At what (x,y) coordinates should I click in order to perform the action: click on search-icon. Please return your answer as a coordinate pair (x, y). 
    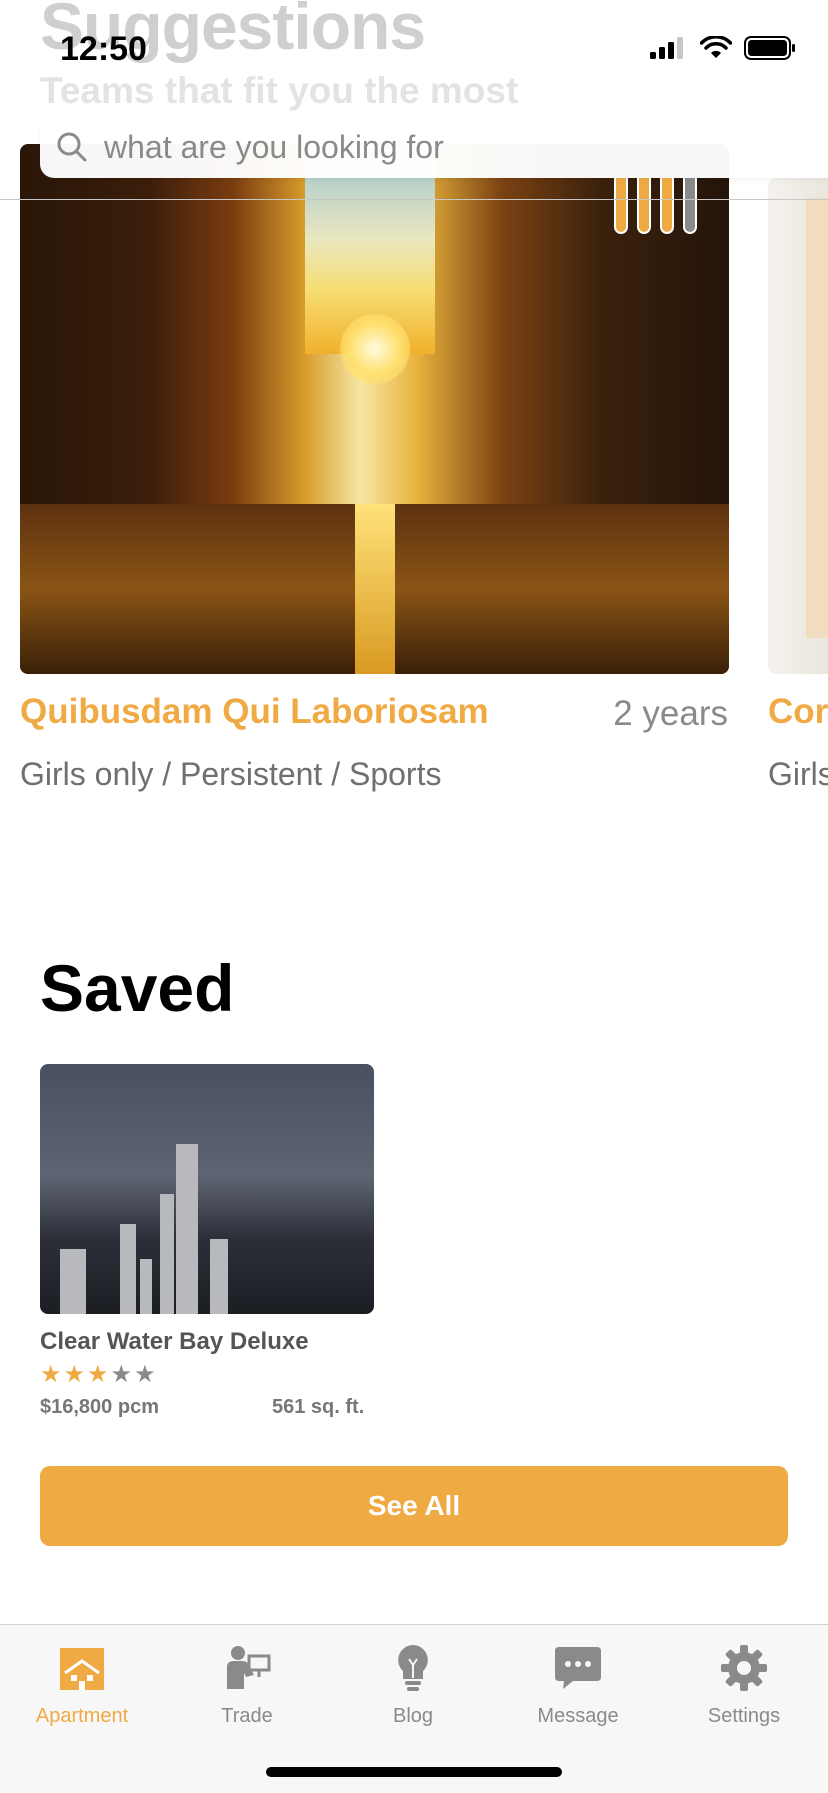
    Looking at the image, I should click on (72, 147).